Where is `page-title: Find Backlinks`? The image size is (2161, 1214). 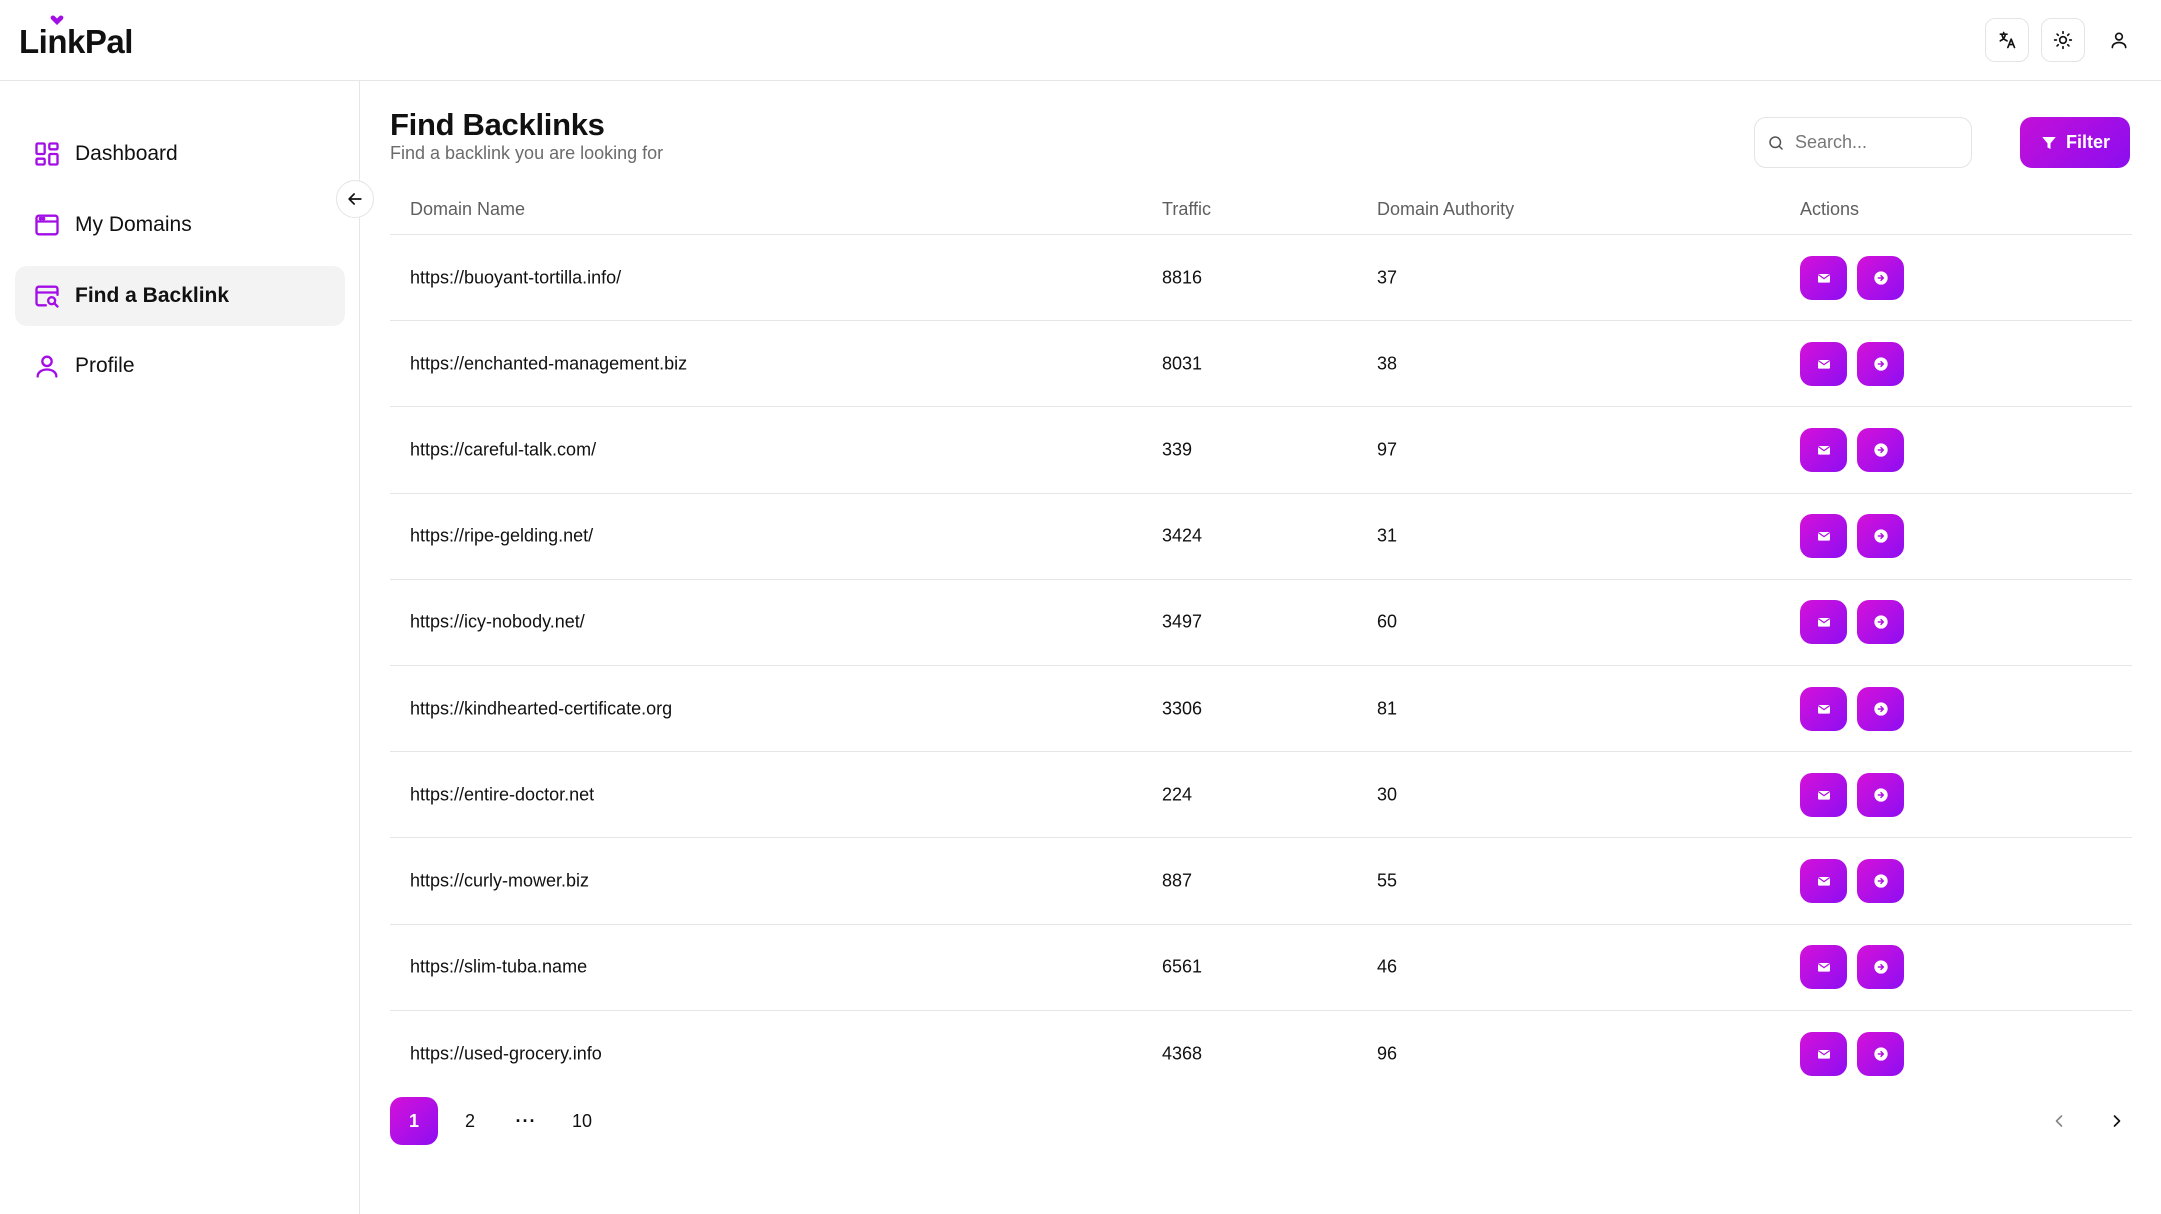 page-title: Find Backlinks is located at coordinates (497, 124).